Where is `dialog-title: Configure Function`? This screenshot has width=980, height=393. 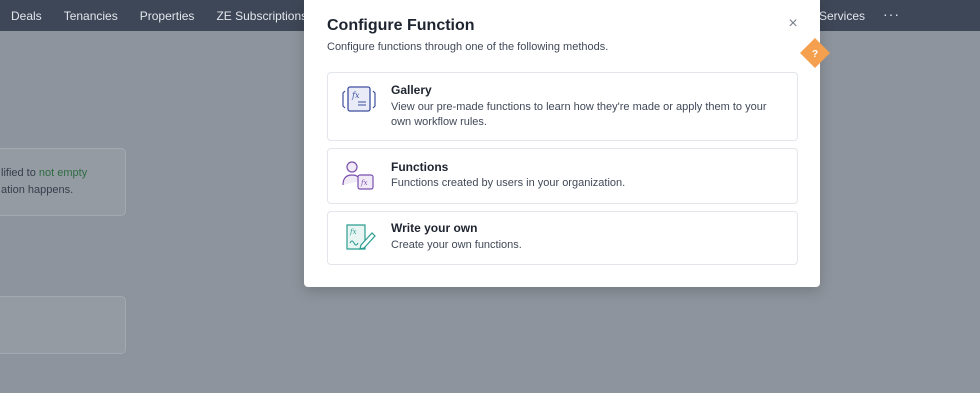 dialog-title: Configure Function is located at coordinates (401, 25).